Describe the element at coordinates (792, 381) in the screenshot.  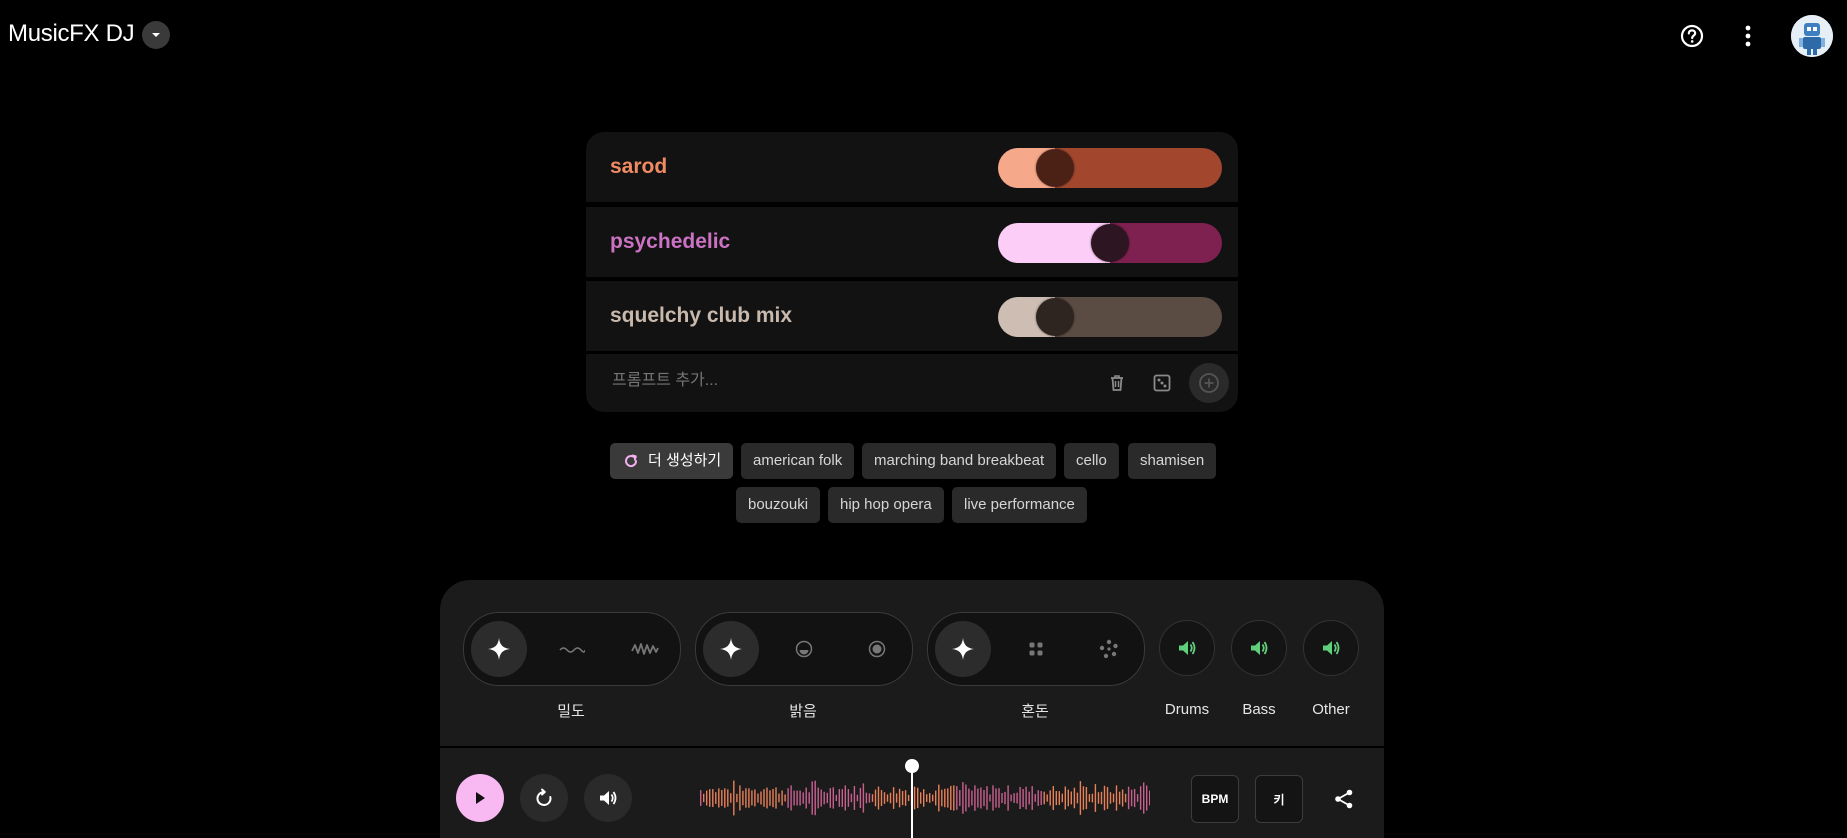
I see `add-prompt-input` at that location.